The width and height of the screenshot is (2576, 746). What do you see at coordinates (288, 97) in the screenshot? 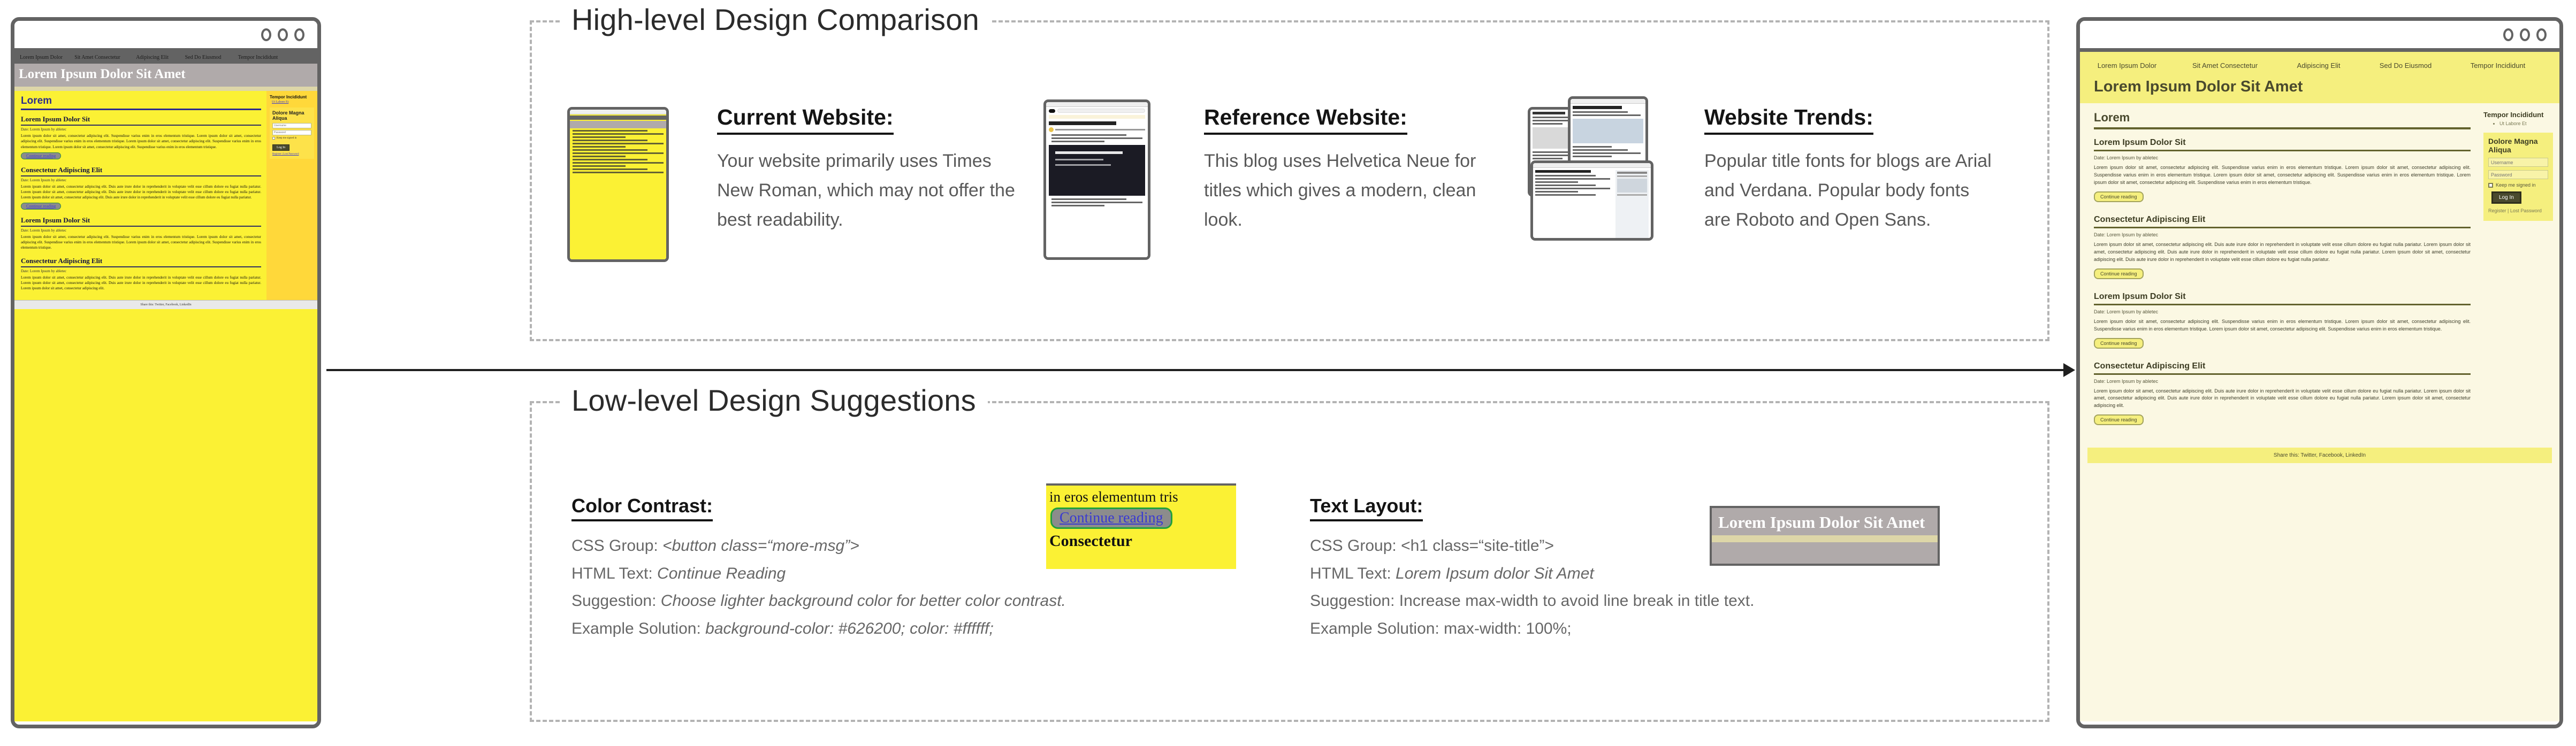
I see `sidebar-heading: Tempor Incididunt` at bounding box center [288, 97].